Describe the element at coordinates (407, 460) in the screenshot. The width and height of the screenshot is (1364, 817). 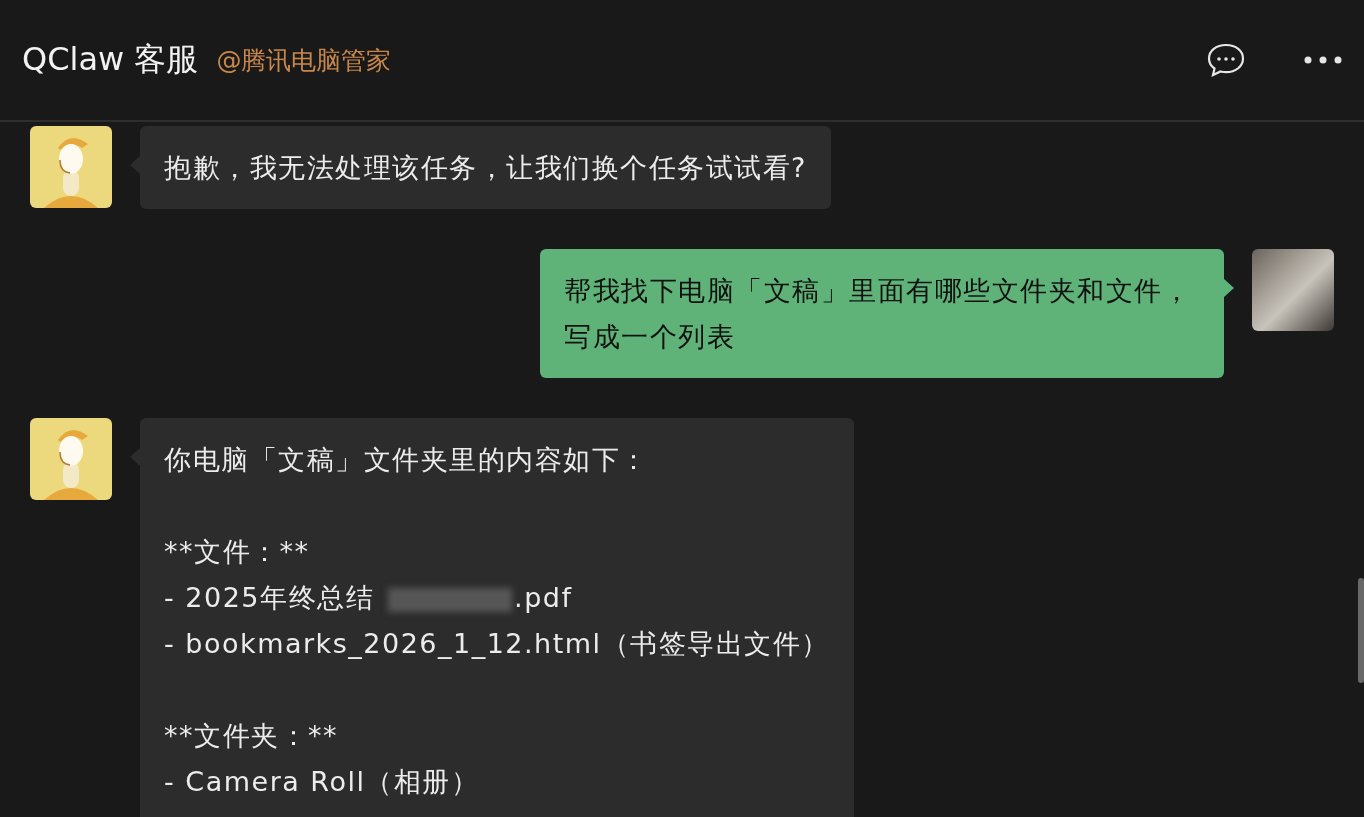
I see `message-line: 你电脑「文稿」文件夹里的内容如下：` at that location.